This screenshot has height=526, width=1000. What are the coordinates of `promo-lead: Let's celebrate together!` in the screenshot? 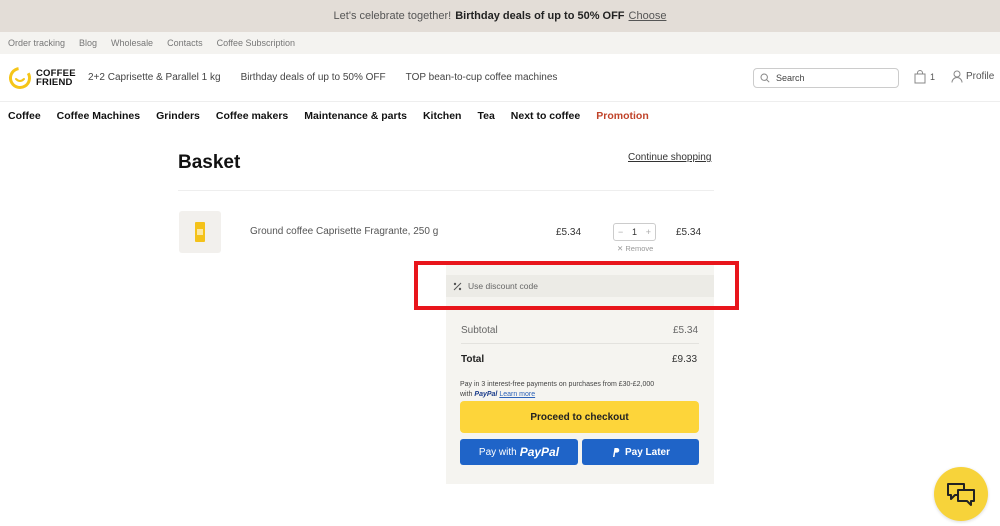 It's located at (392, 16).